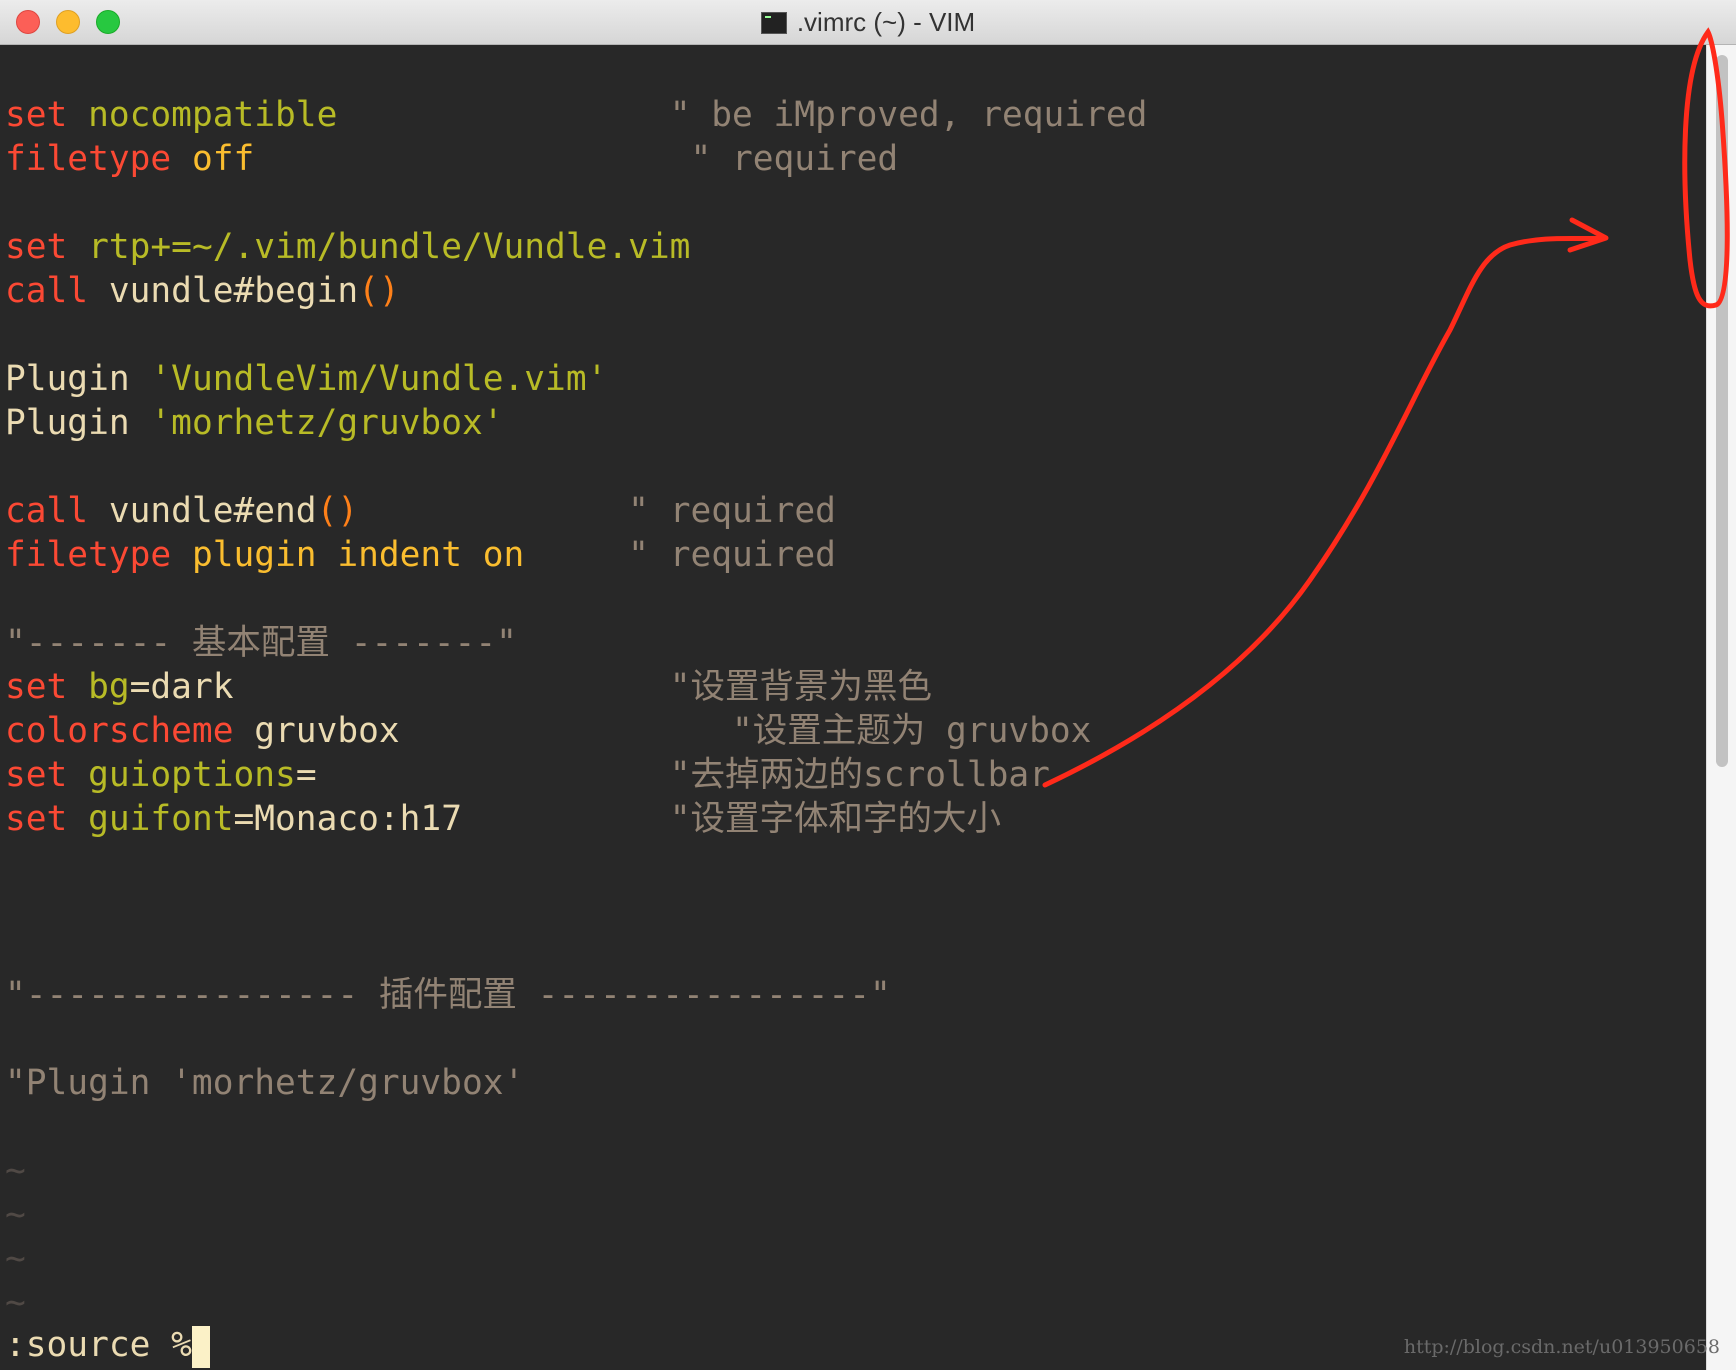 The width and height of the screenshot is (1736, 1370). What do you see at coordinates (576, 115) in the screenshot?
I see `code-line: set nocompatible " be iMproved, required` at bounding box center [576, 115].